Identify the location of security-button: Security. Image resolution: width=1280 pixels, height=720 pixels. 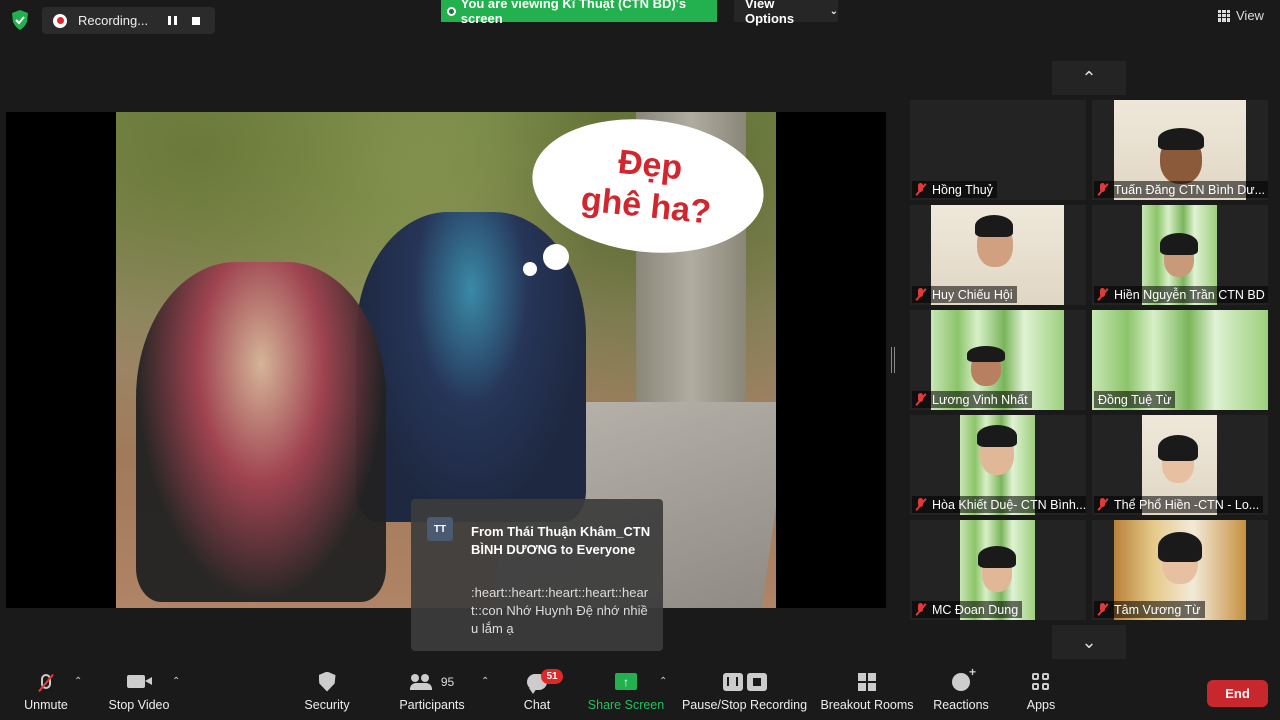
(327, 690).